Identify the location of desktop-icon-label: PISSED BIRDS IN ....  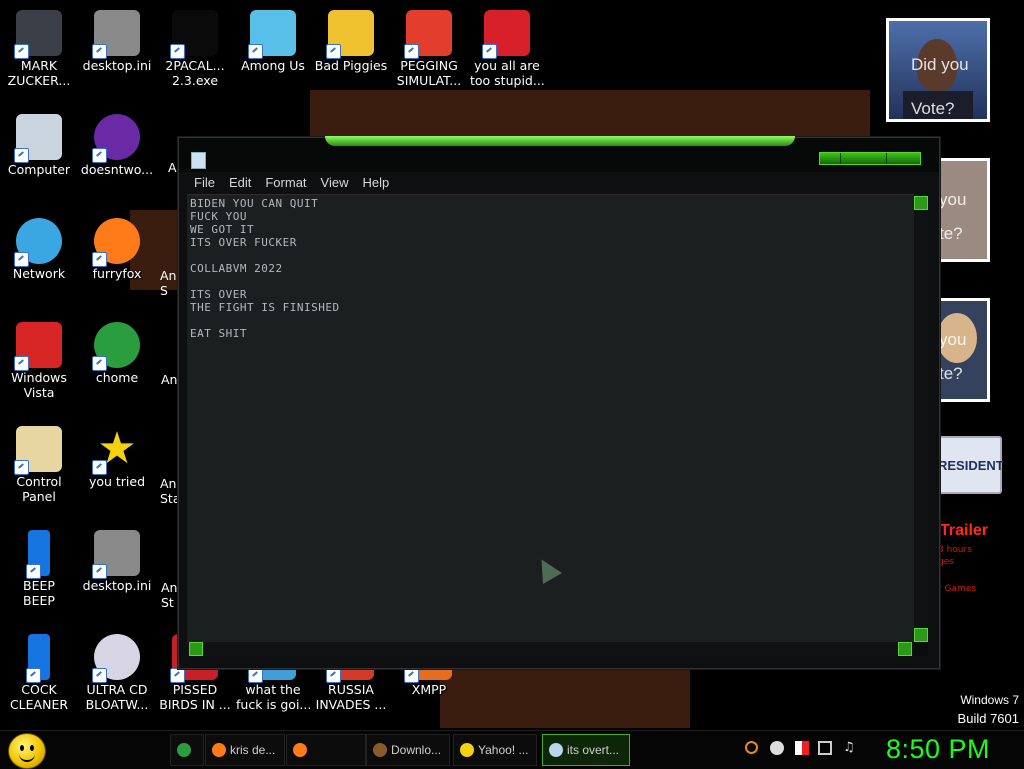
(195, 697).